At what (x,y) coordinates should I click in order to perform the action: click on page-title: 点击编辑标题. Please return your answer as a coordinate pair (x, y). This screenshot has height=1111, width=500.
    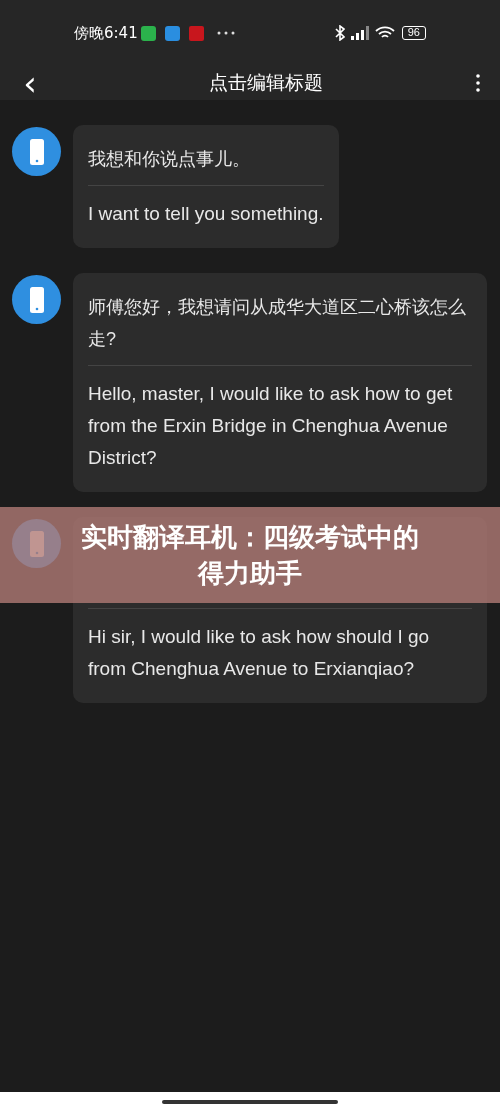
    Looking at the image, I should click on (266, 83).